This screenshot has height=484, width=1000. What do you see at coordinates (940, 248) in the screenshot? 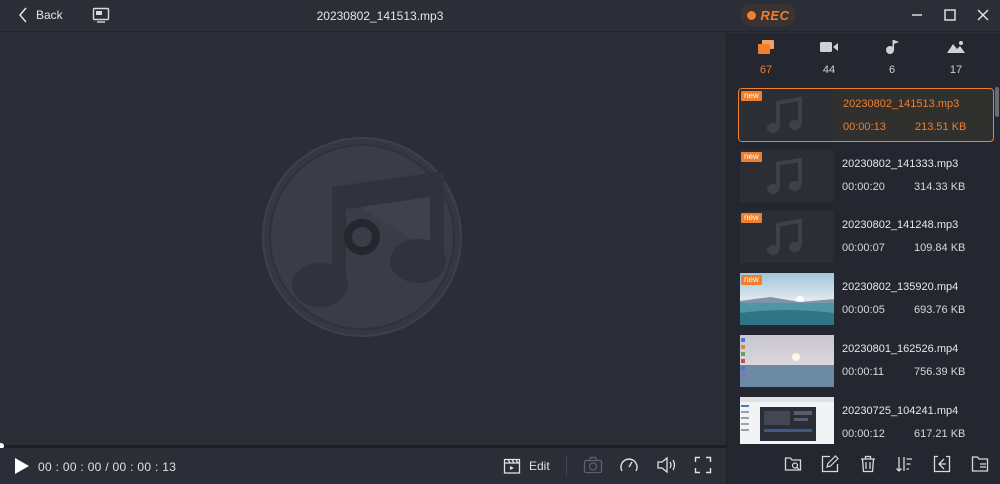
I see `file-size: 109.84 KB` at bounding box center [940, 248].